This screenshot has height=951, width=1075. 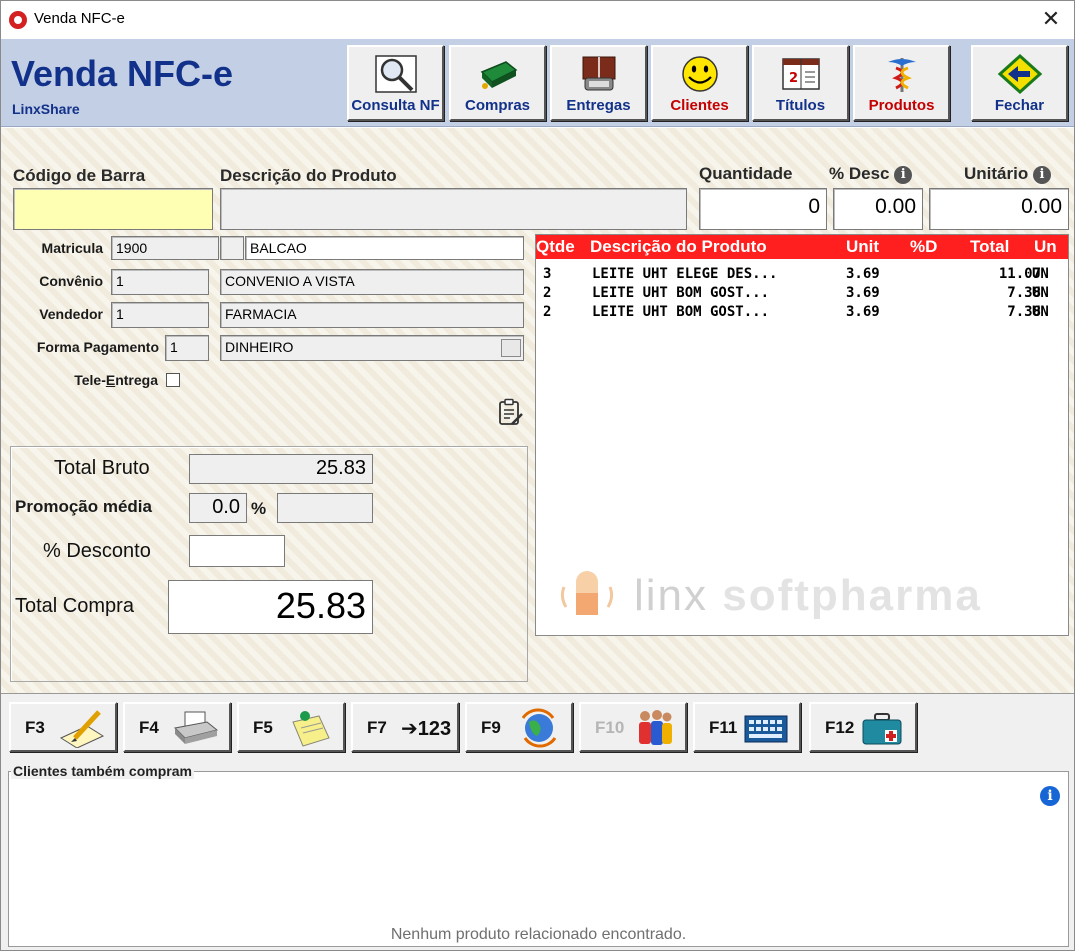 I want to click on total-compra-field: 25.83, so click(x=270, y=607).